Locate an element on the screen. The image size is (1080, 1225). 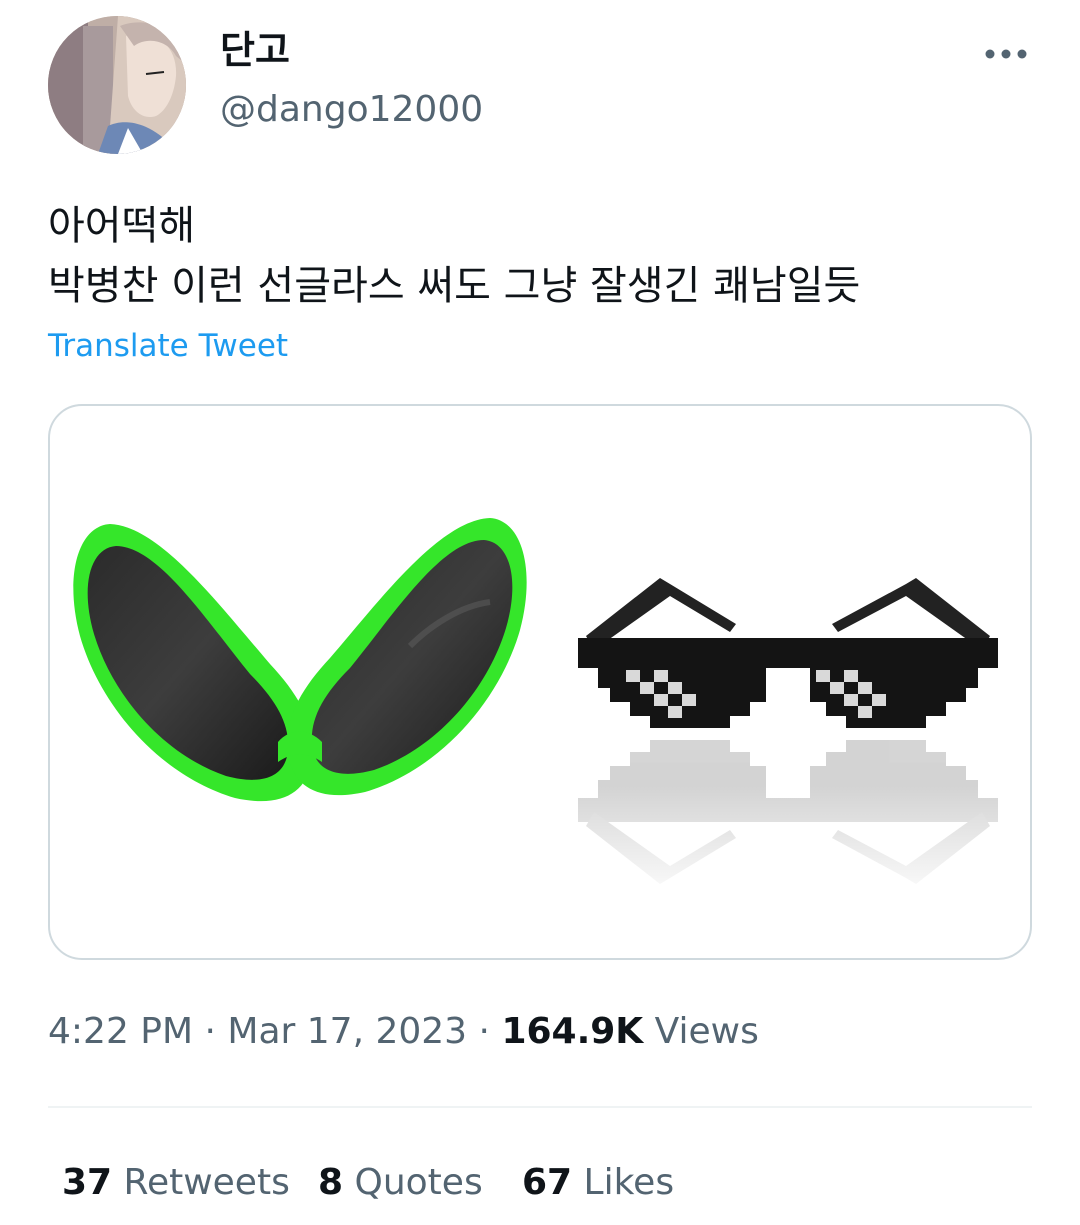
quotes-stat: 8 Quotes is located at coordinates (400, 1183).